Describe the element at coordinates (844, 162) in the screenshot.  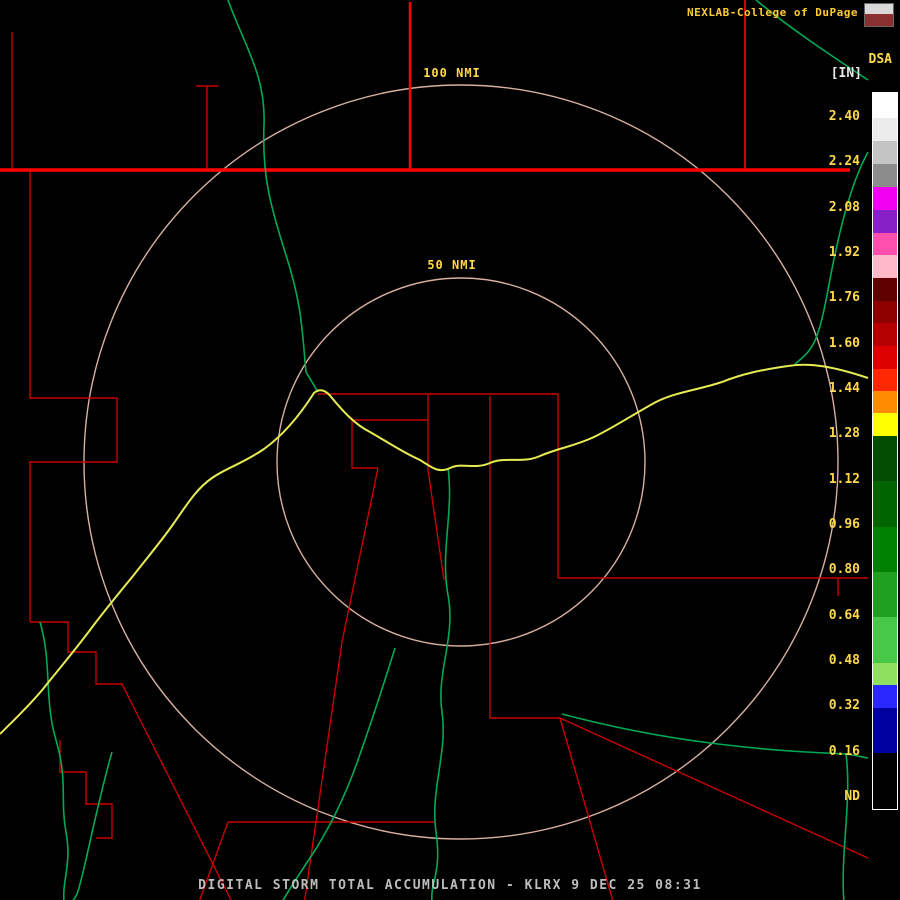
I see `legend-tick: 2.24` at that location.